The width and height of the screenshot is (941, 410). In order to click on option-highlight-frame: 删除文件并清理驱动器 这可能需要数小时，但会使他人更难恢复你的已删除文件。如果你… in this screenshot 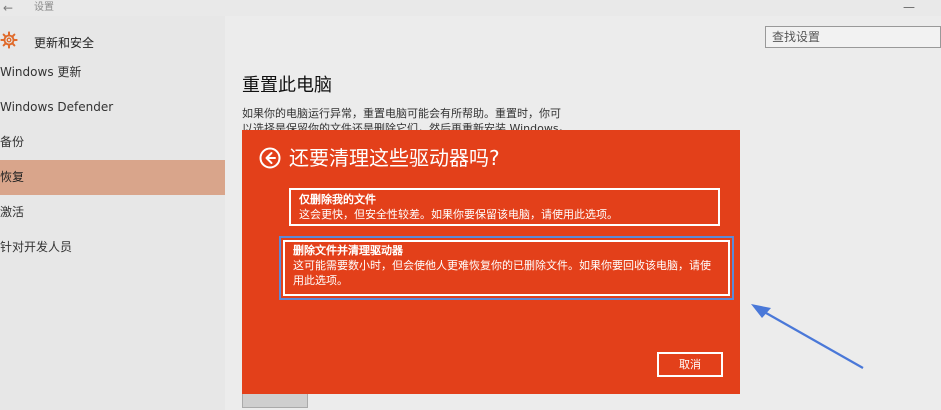, I will do `click(506, 268)`.